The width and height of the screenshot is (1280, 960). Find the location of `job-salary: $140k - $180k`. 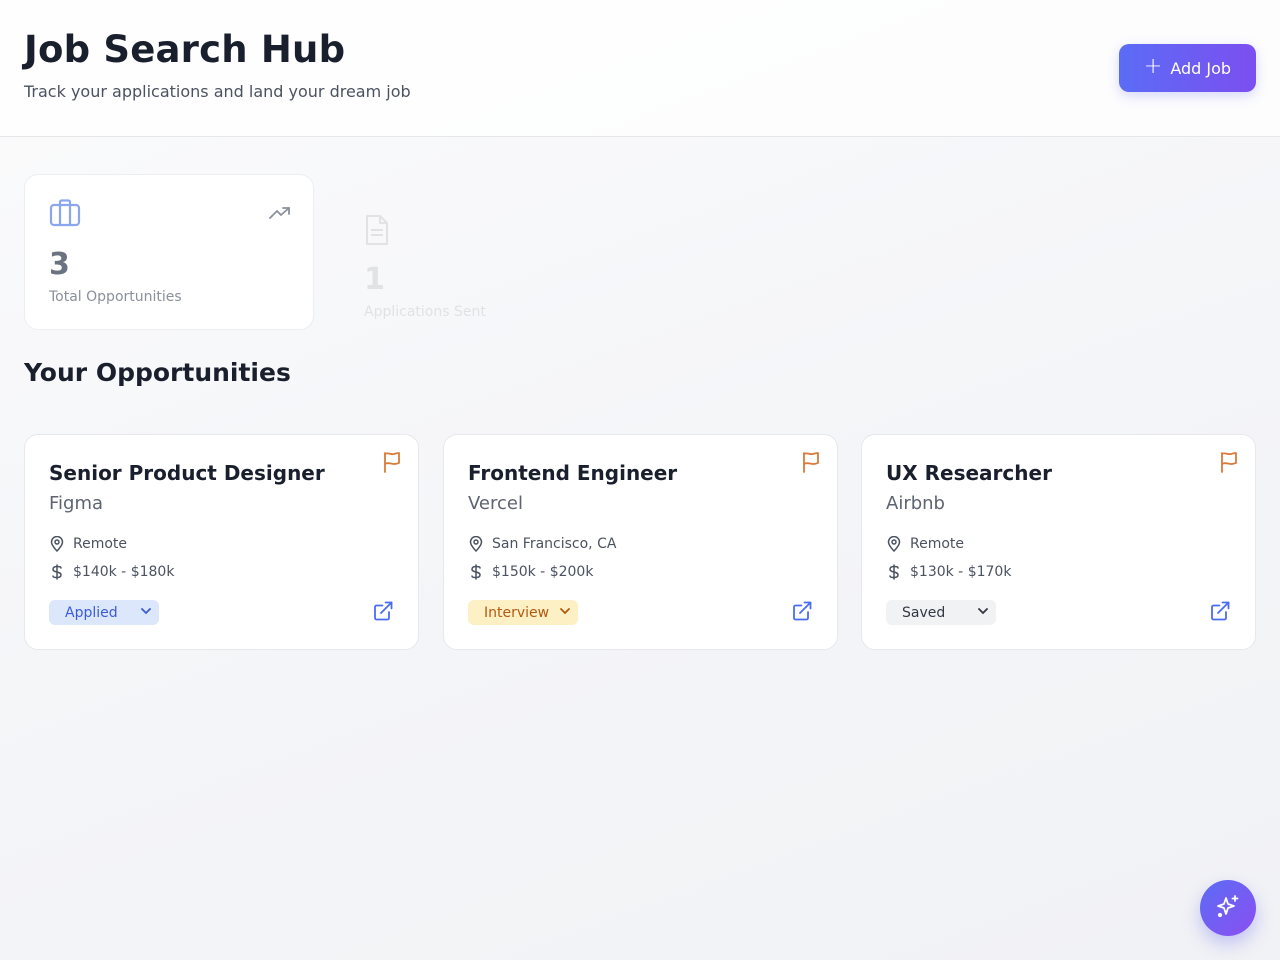

job-salary: $140k - $180k is located at coordinates (124, 572).